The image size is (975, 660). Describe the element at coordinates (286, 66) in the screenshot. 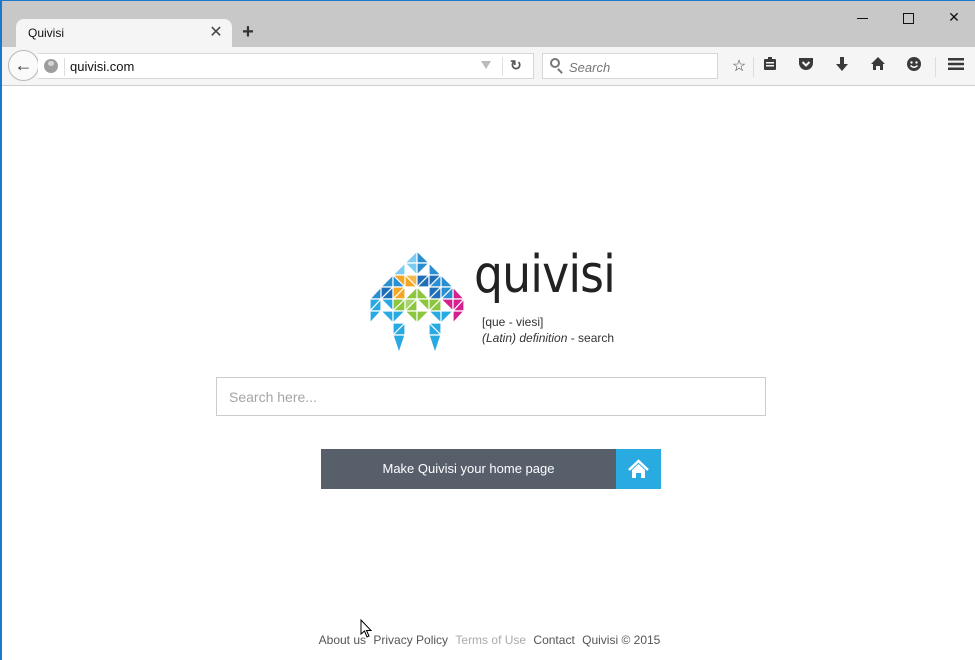

I see `url-bar: quivisi.com ↻` at that location.